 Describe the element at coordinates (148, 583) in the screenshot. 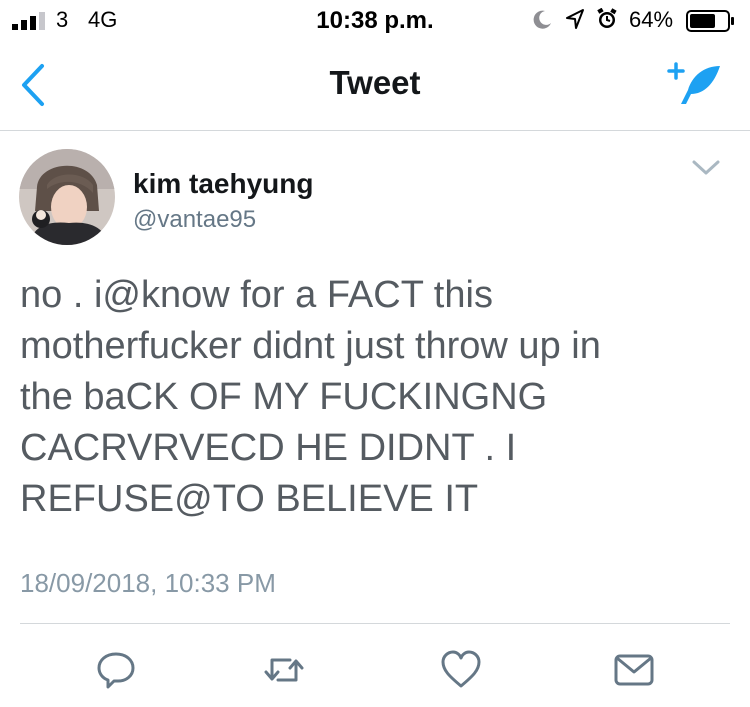

I see `tweet-timestamp: 18/09/2018, 10:33 PM` at that location.